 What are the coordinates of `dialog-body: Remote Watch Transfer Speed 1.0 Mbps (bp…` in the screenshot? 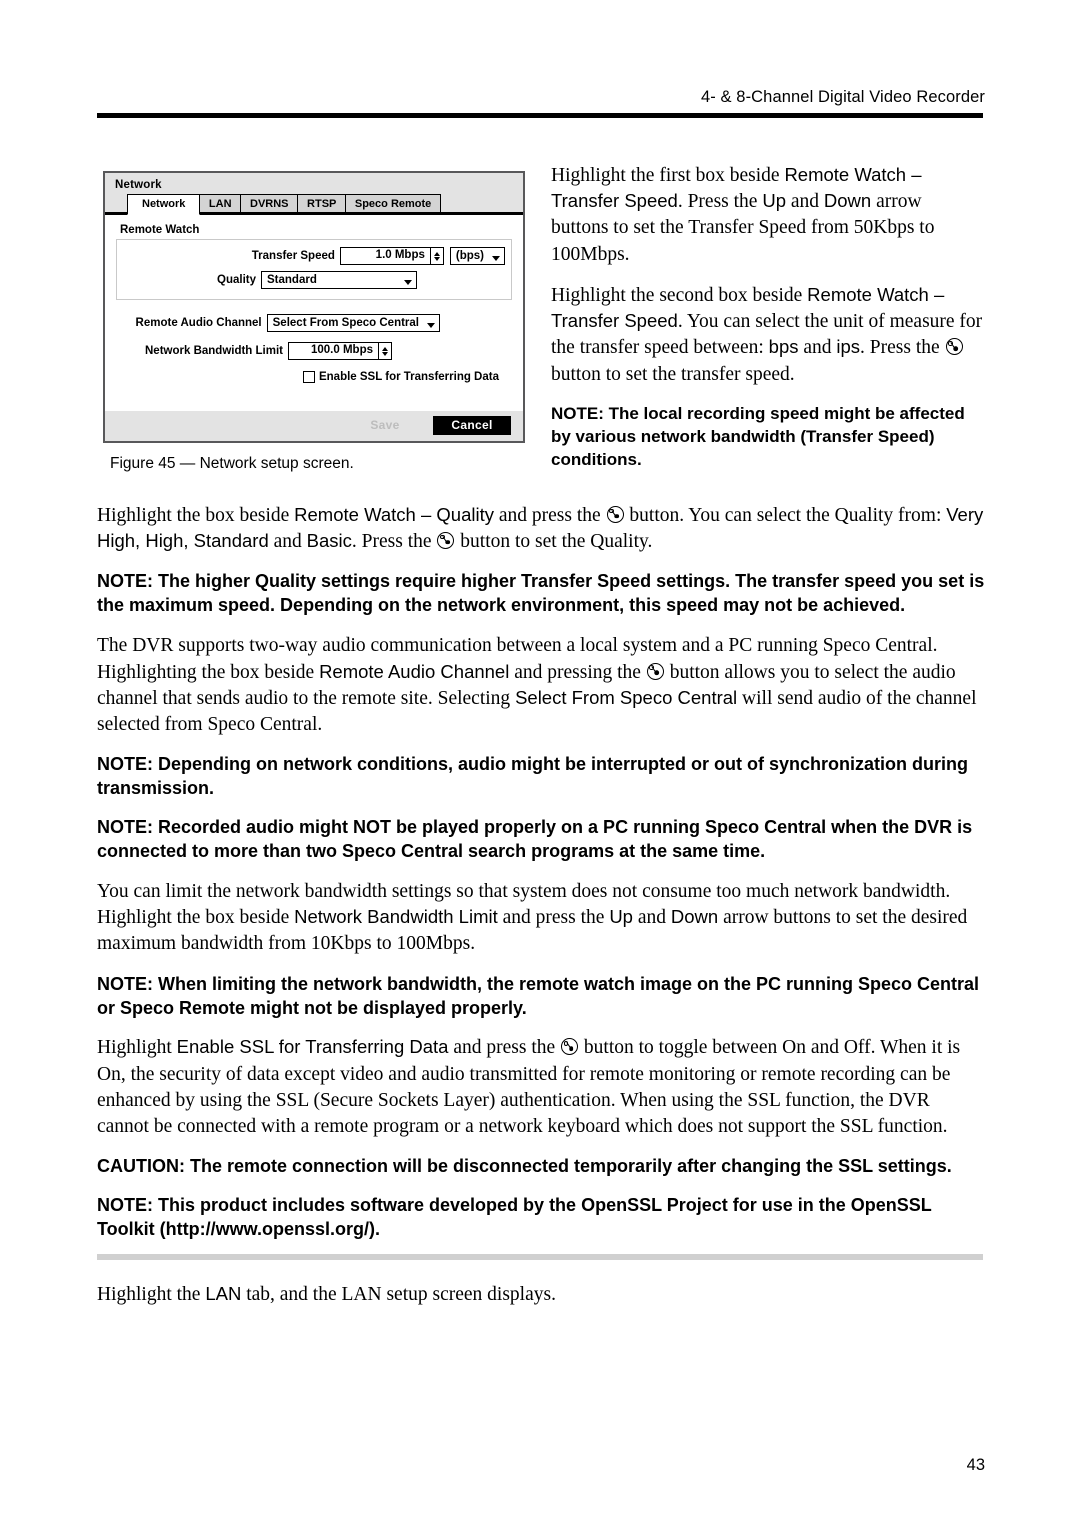 It's located at (314, 313).